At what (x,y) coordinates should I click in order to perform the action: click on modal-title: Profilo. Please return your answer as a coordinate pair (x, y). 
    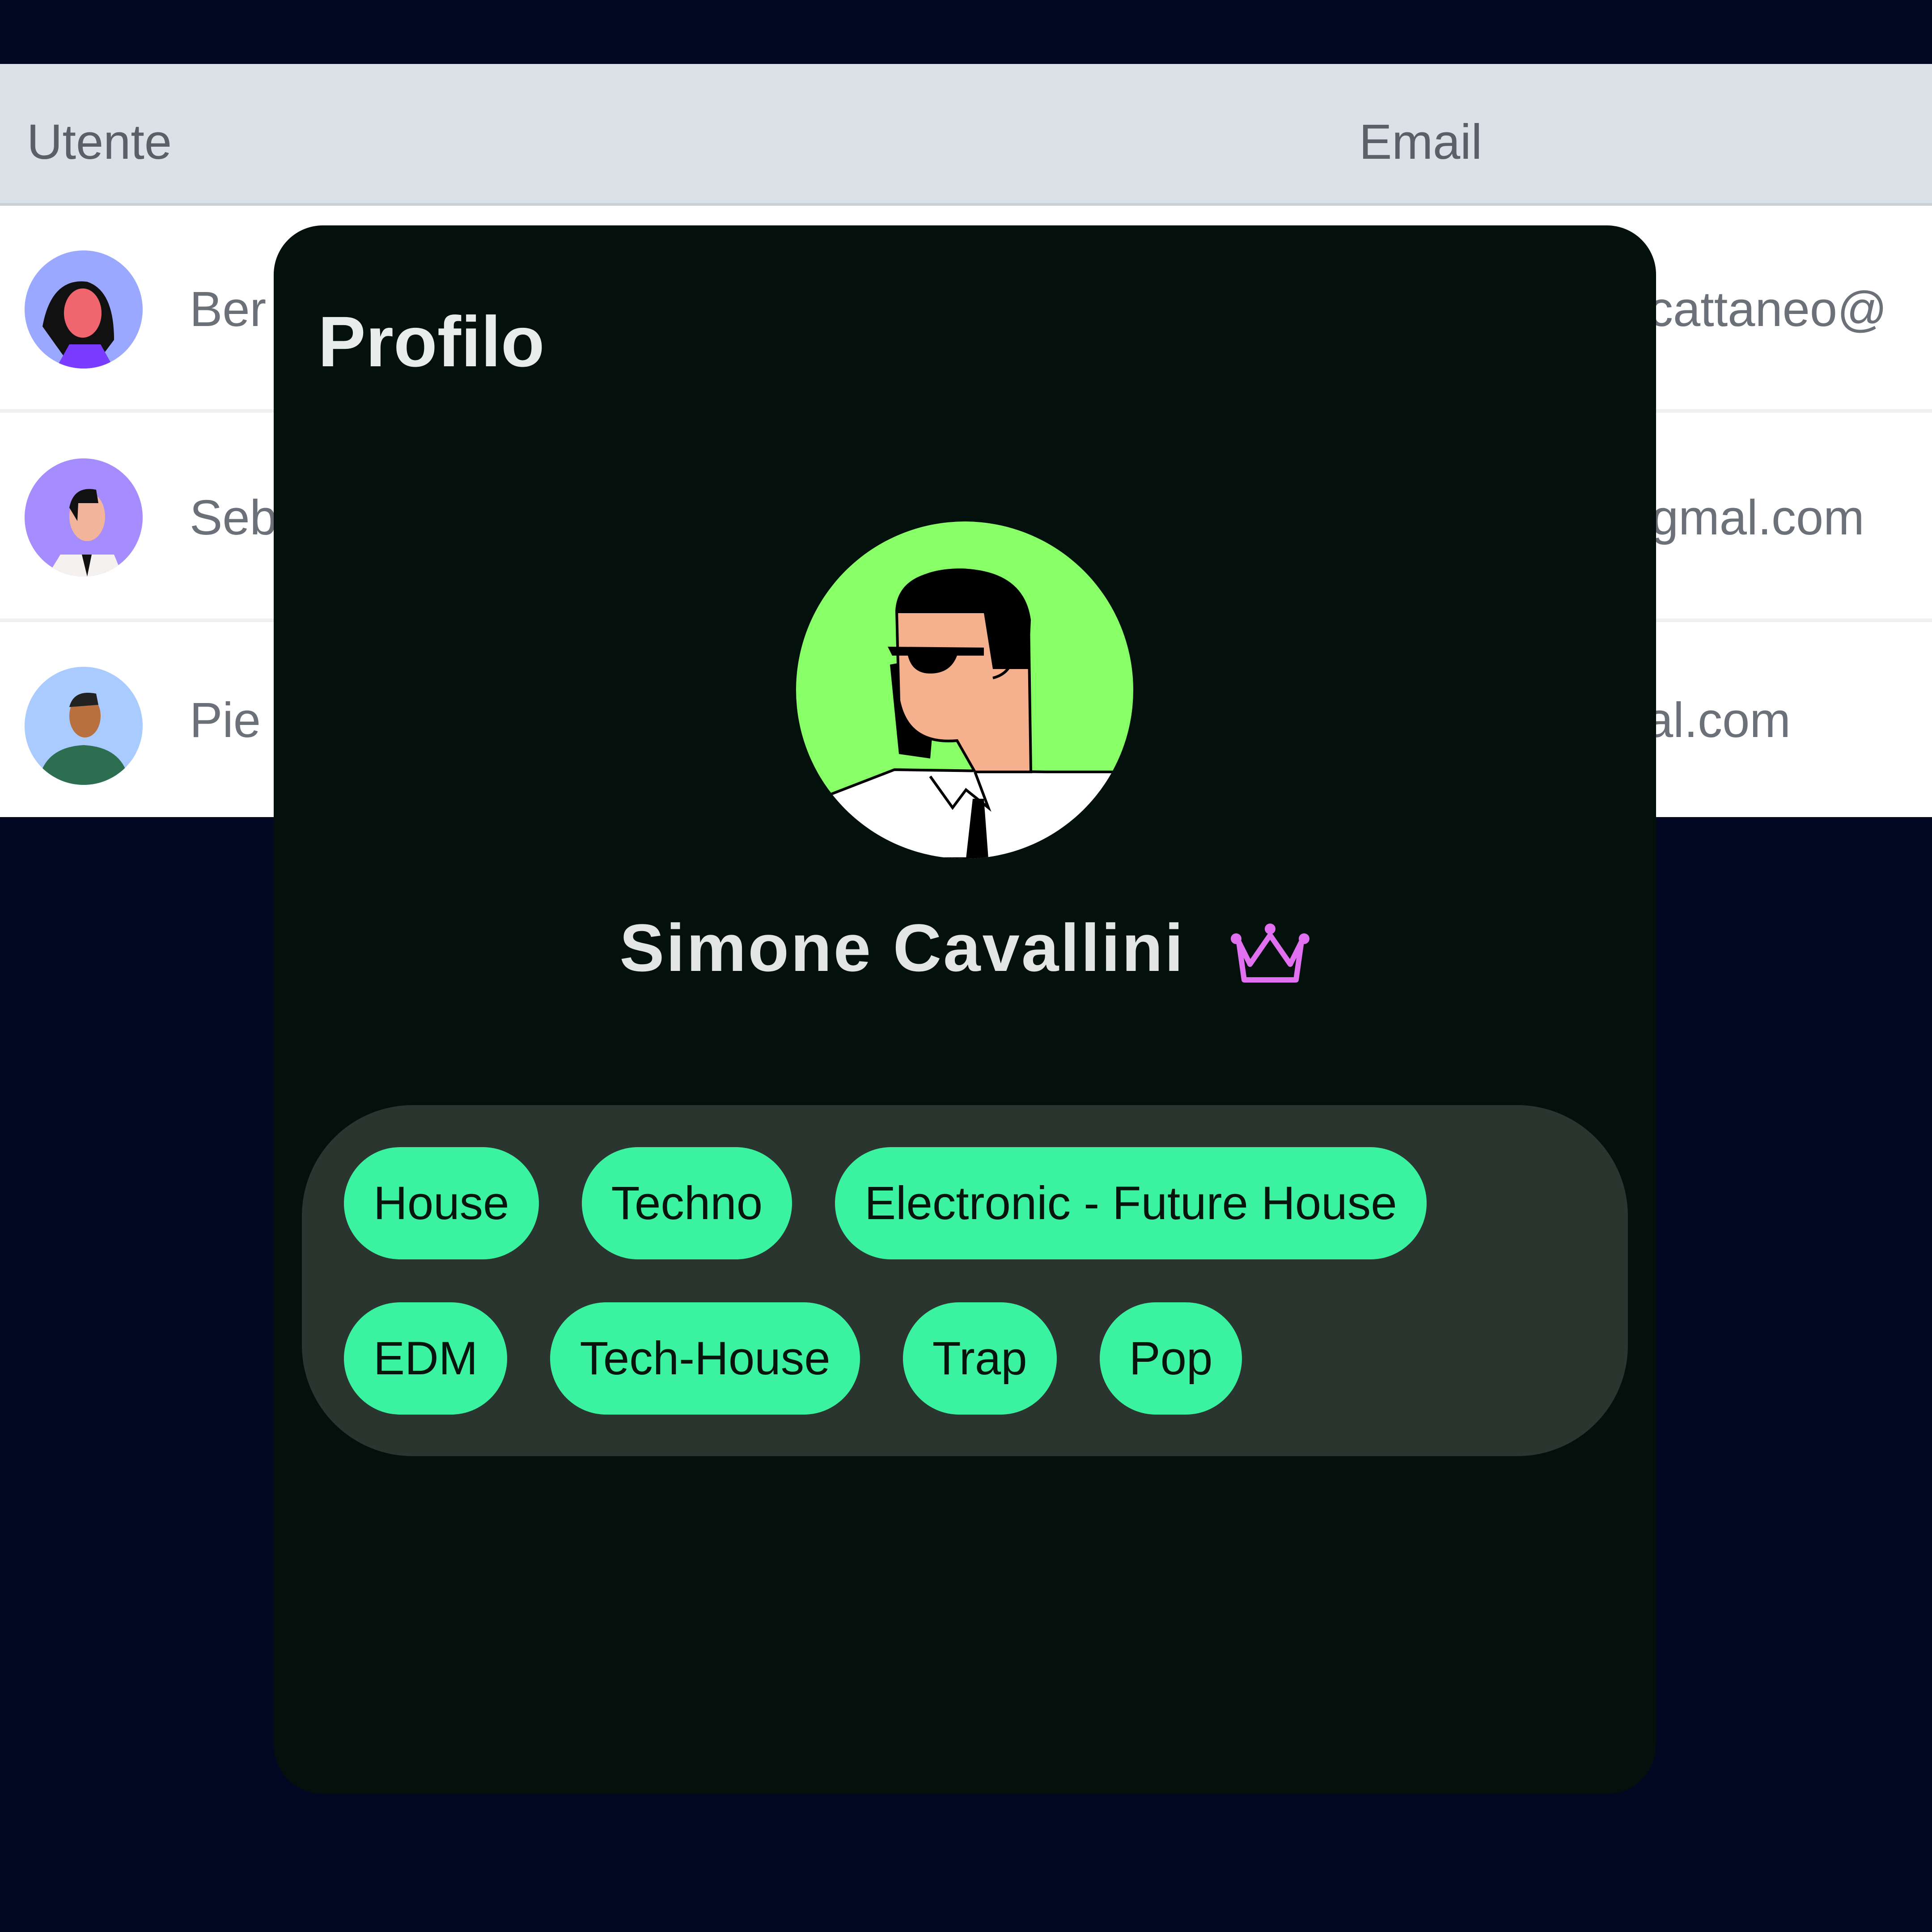
    Looking at the image, I should click on (431, 341).